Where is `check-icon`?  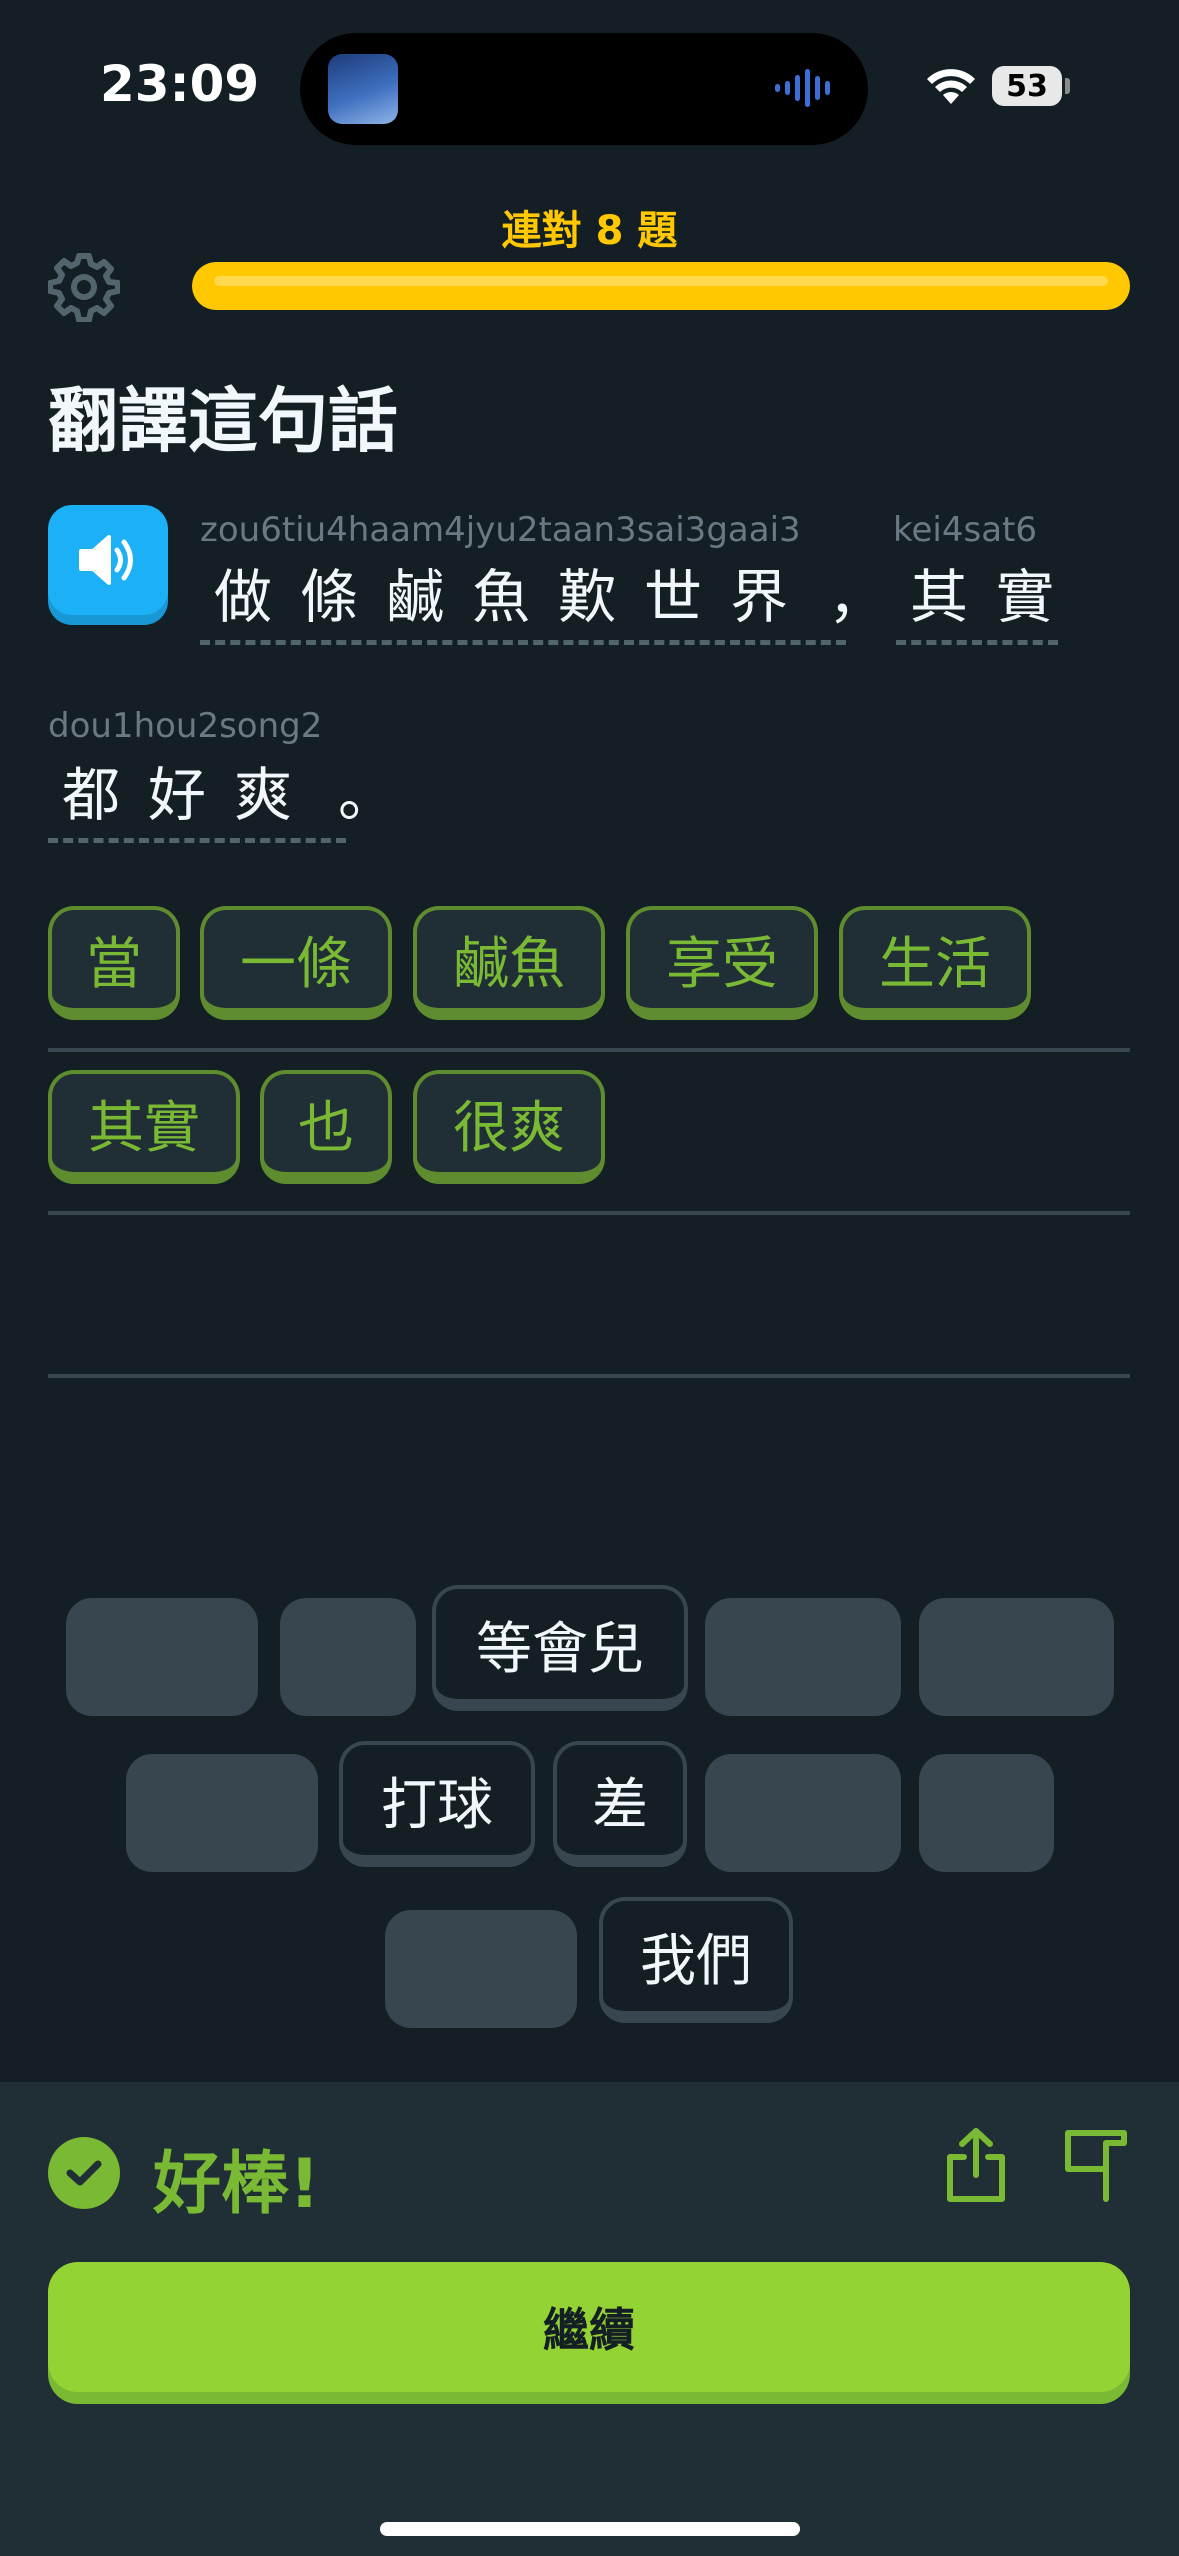 check-icon is located at coordinates (84, 2173).